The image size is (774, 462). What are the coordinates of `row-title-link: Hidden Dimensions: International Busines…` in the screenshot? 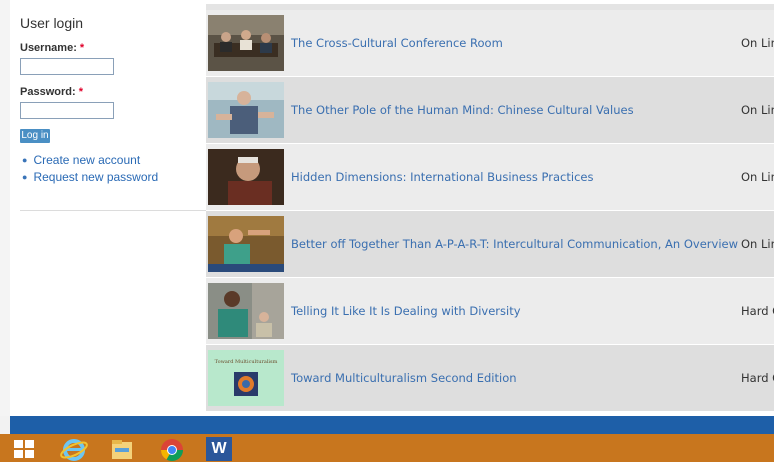 It's located at (442, 177).